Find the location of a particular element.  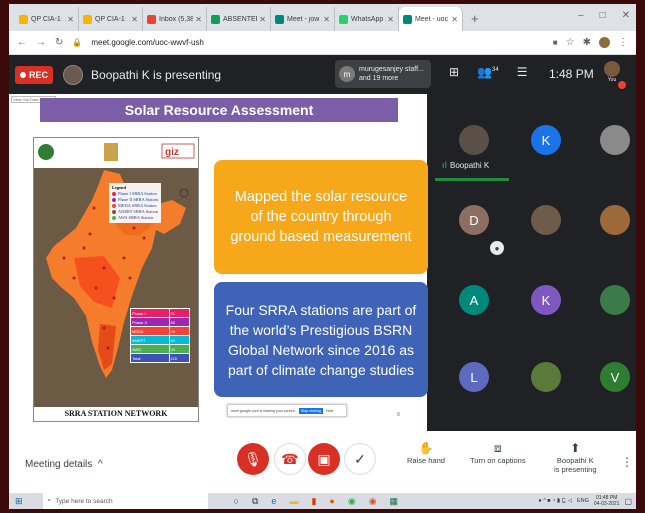

mic-off-icon: ● is located at coordinates (497, 248).